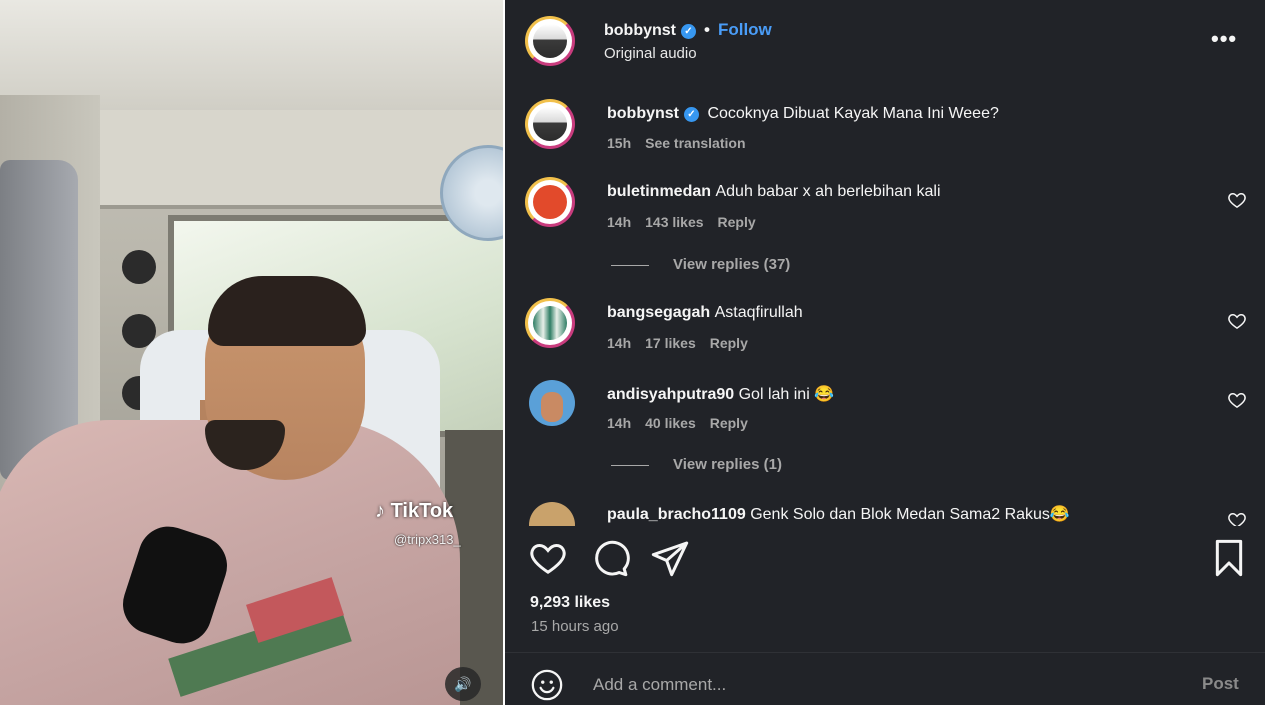 Image resolution: width=1265 pixels, height=711 pixels. What do you see at coordinates (547, 685) in the screenshot?
I see `emoji-icon` at bounding box center [547, 685].